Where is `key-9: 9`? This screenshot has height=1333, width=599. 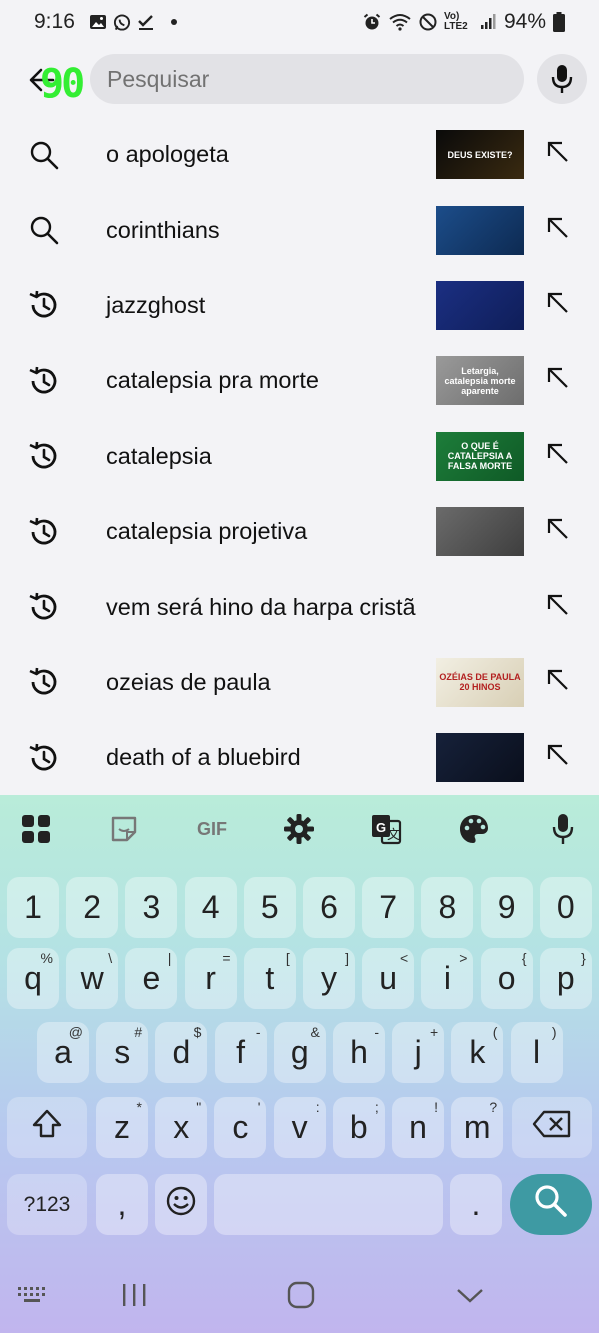 key-9: 9 is located at coordinates (506, 907).